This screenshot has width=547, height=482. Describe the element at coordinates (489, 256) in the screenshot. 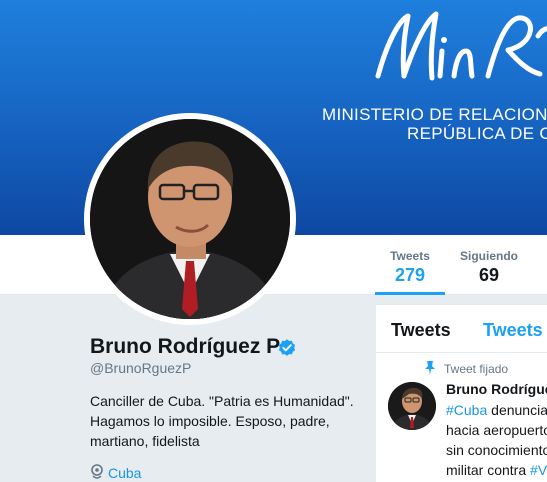

I see `nav-following-label: Siguiendo` at that location.